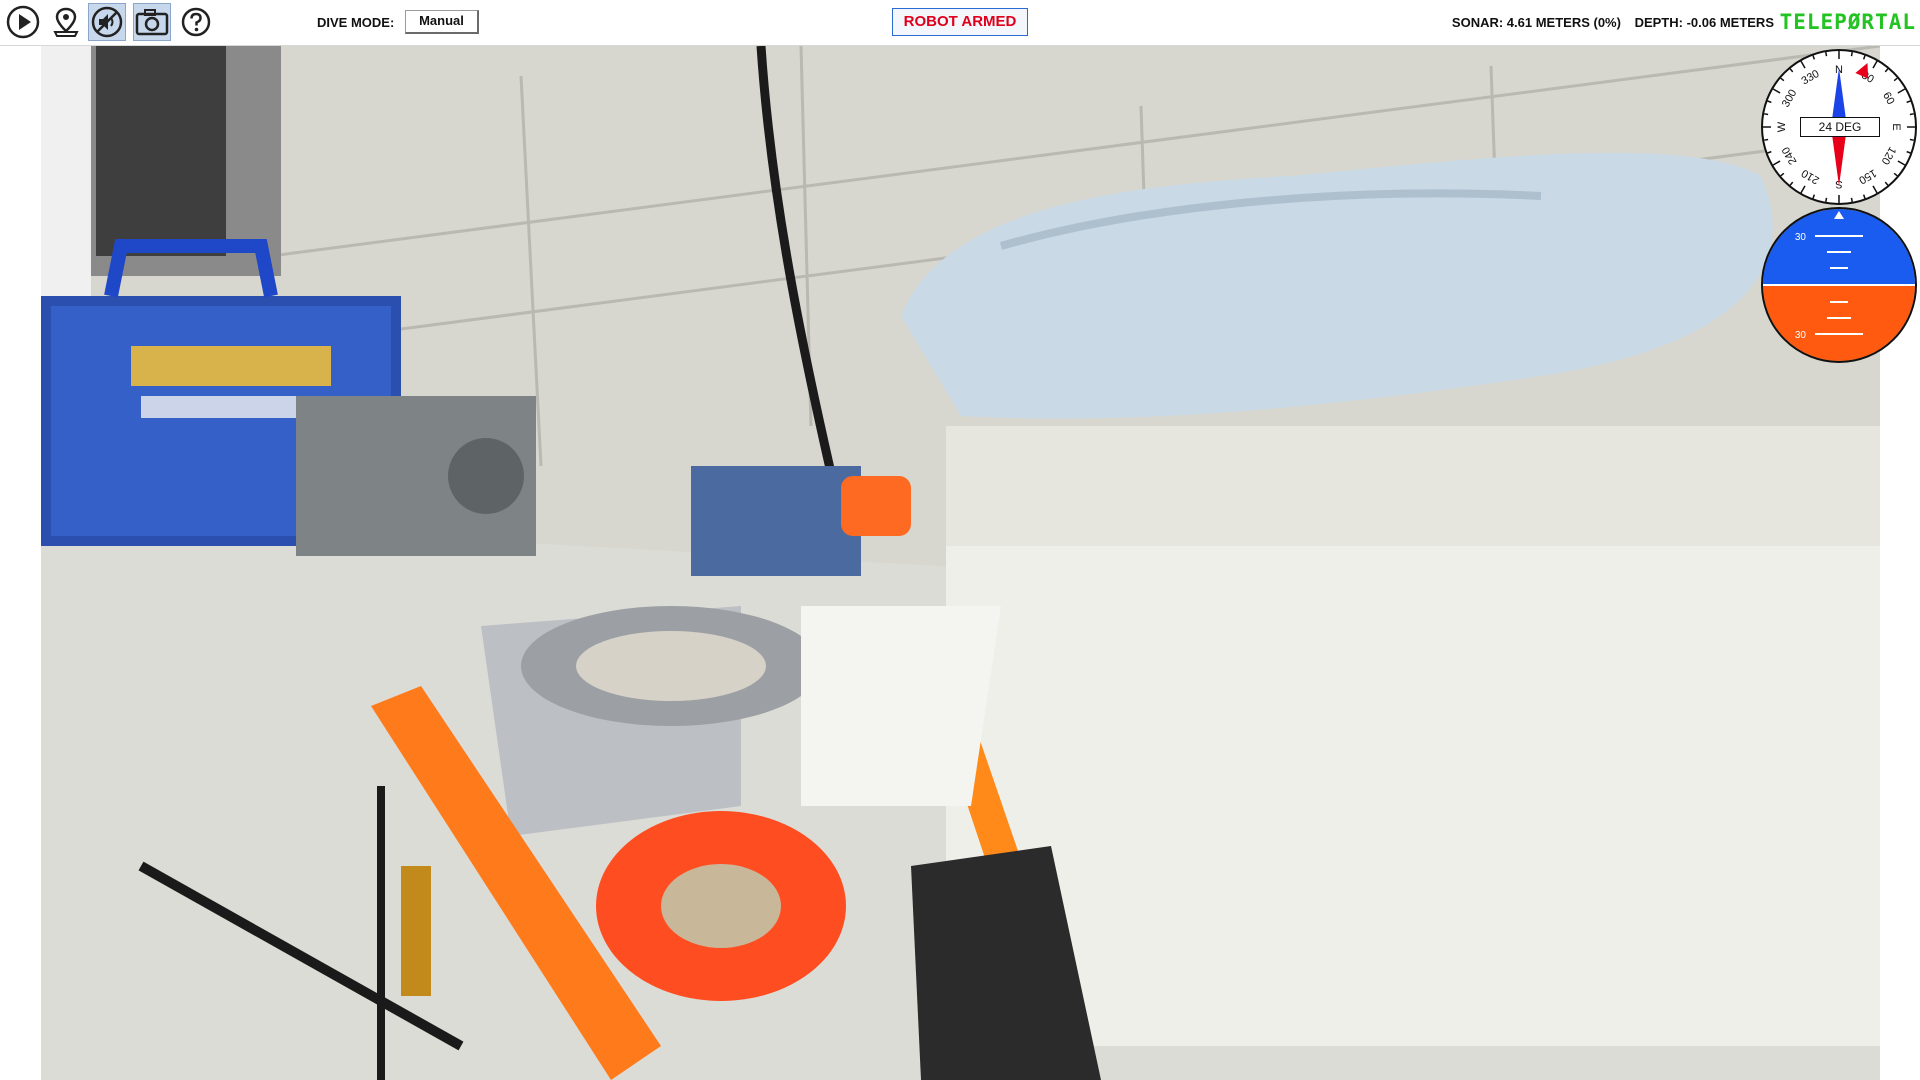 This screenshot has width=1920, height=1080. I want to click on help-icon, so click(196, 22).